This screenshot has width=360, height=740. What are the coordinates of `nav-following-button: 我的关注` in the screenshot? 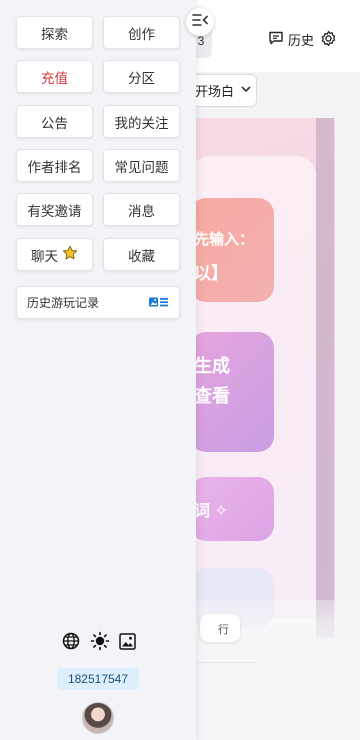 It's located at (141, 121).